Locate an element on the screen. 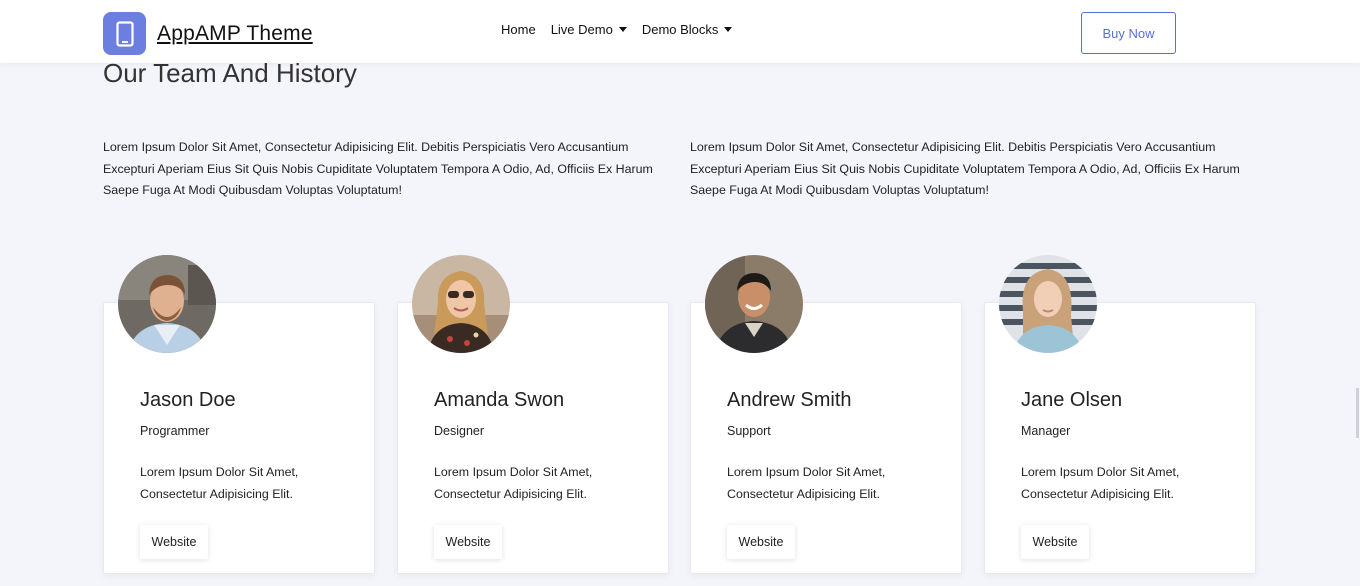 Image resolution: width=1360 pixels, height=586 pixels. member-name: Andrew Smith is located at coordinates (789, 400).